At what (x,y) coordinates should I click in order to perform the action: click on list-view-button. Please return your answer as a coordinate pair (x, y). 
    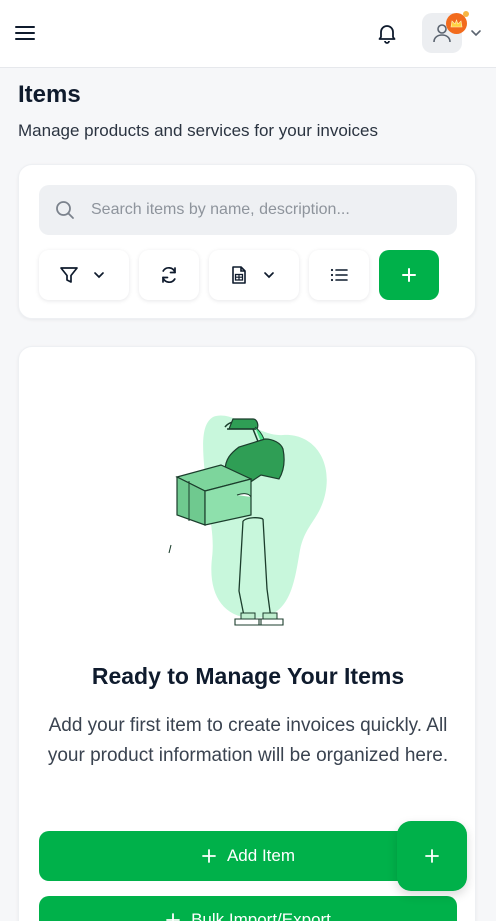
    Looking at the image, I should click on (339, 275).